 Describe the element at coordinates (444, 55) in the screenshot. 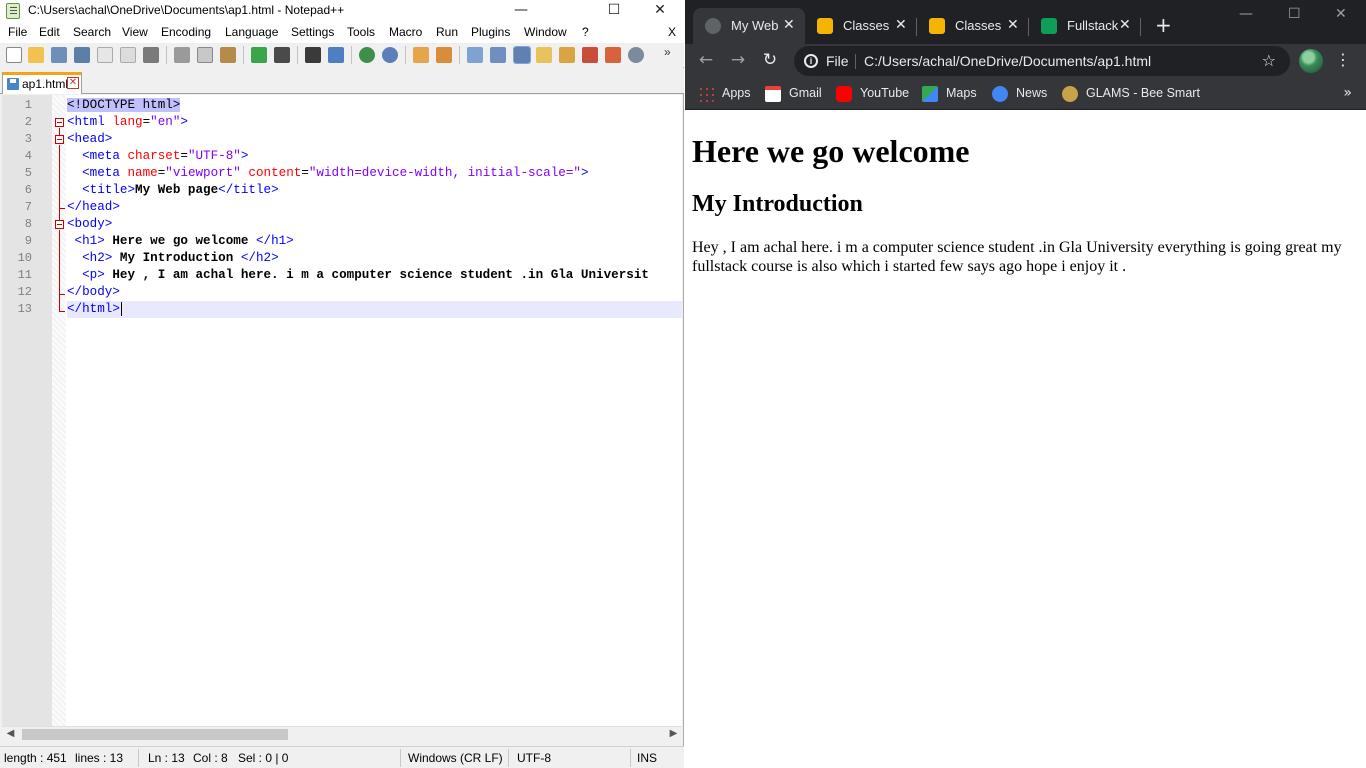

I see `sync-horizontal-icon` at that location.